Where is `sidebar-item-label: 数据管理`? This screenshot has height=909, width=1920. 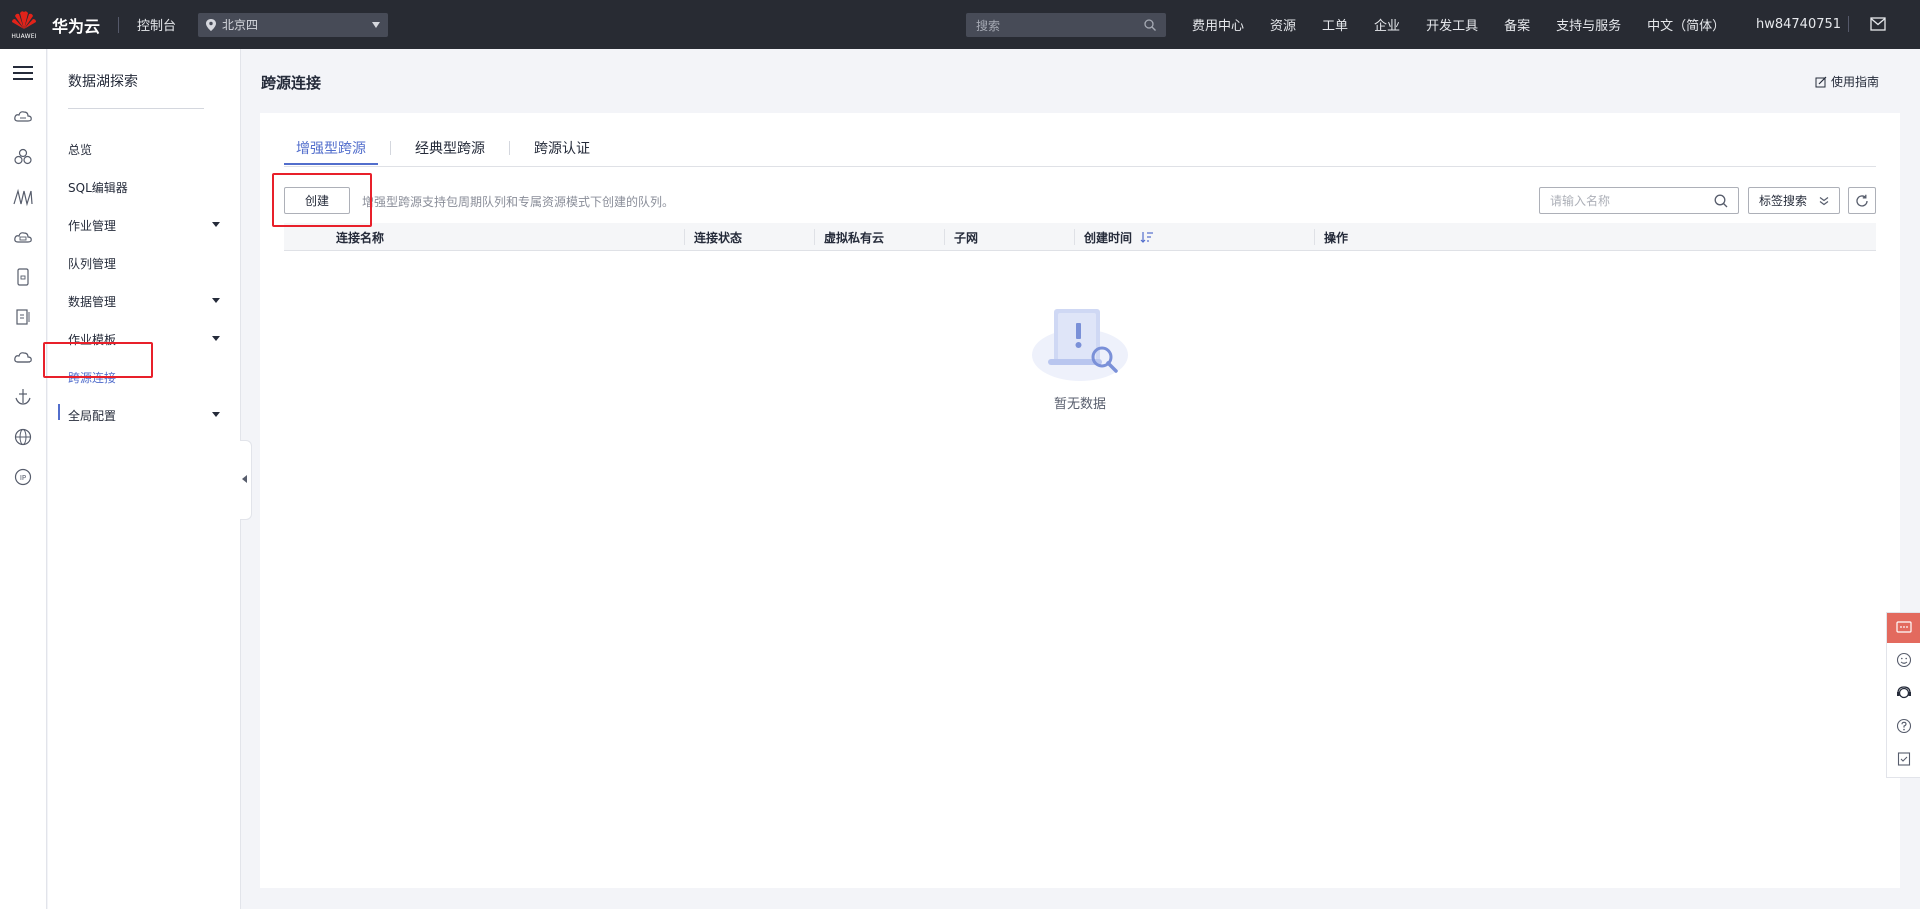
sidebar-item-label: 数据管理 is located at coordinates (92, 301).